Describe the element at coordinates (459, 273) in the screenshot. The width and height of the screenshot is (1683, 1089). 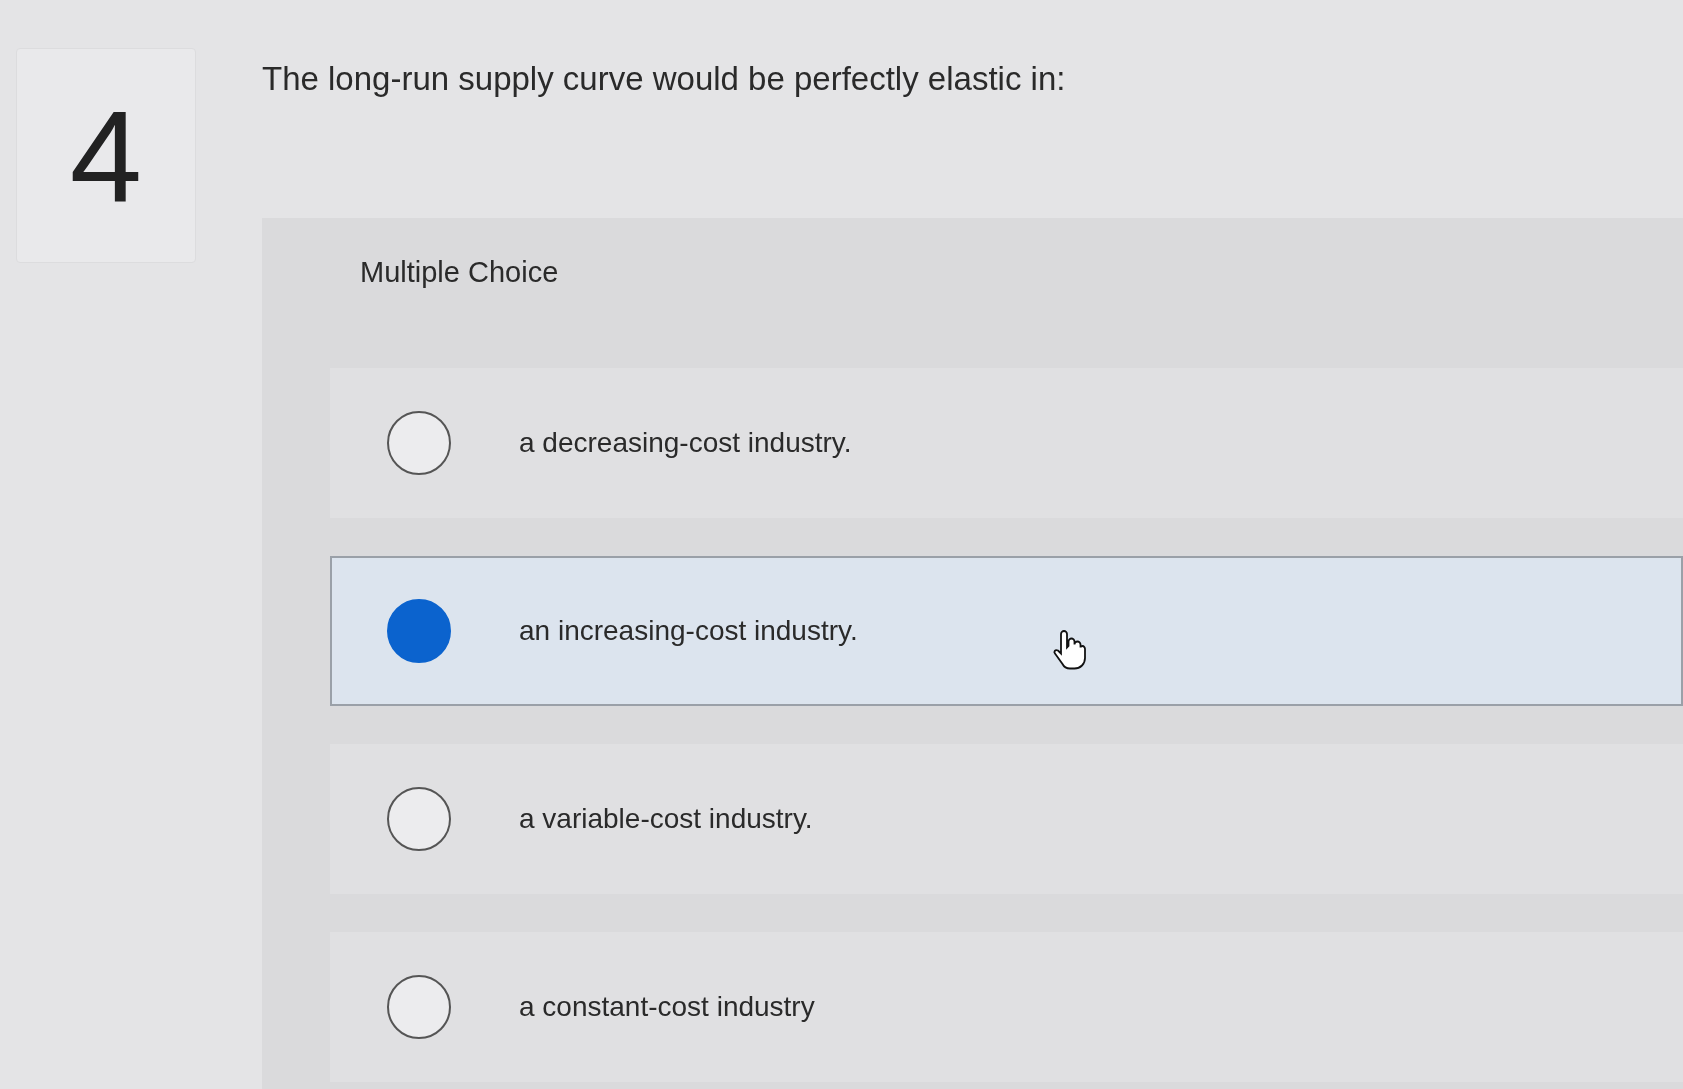
I see `answer-type-label: Multiple Choice` at that location.